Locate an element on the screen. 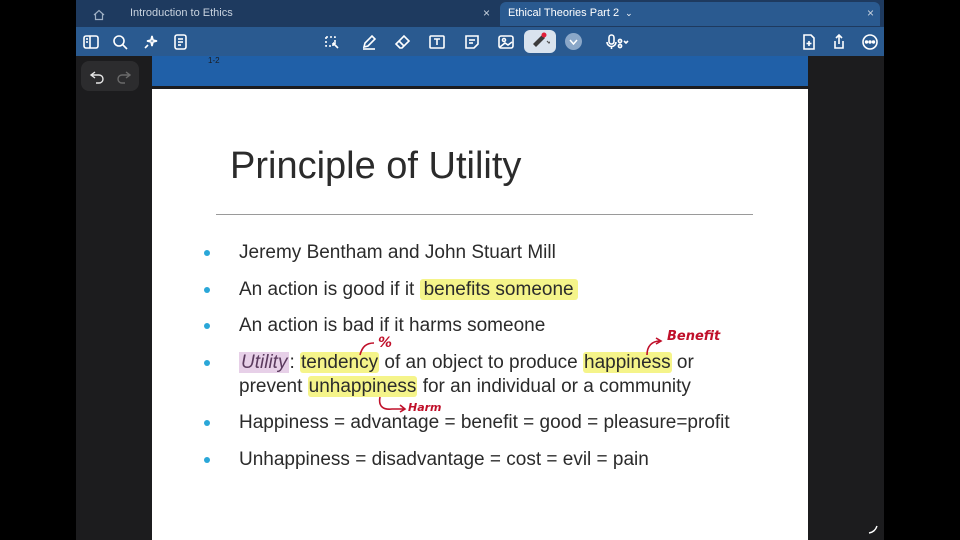 The image size is (960, 540). tab-label: Introduction to Ethics is located at coordinates (181, 13).